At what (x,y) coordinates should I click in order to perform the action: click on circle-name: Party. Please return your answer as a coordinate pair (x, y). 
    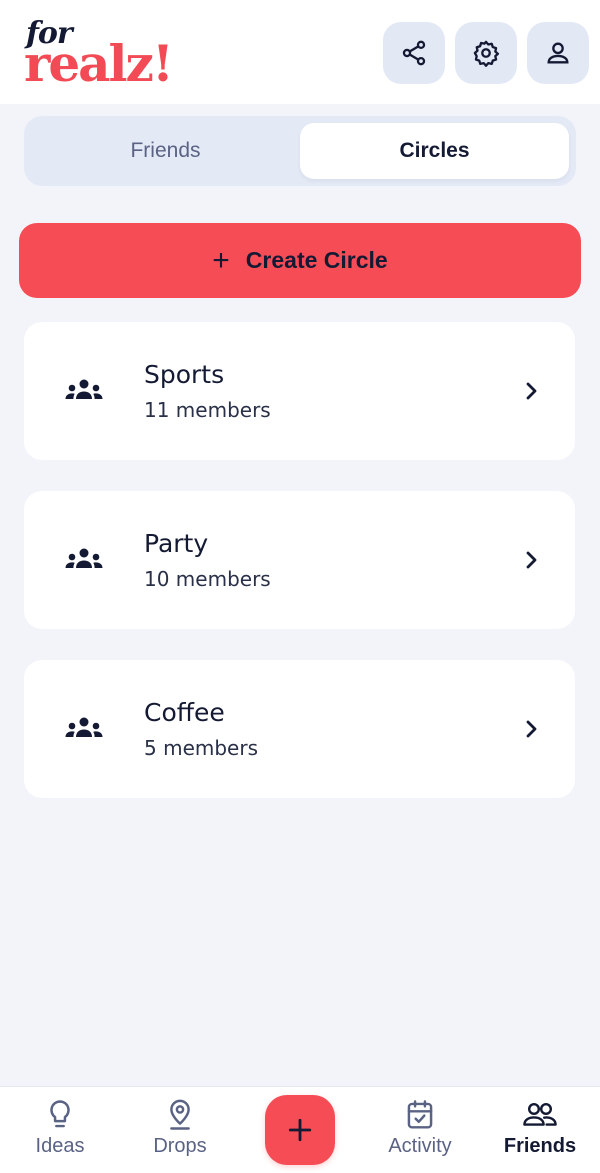
    Looking at the image, I should click on (176, 543).